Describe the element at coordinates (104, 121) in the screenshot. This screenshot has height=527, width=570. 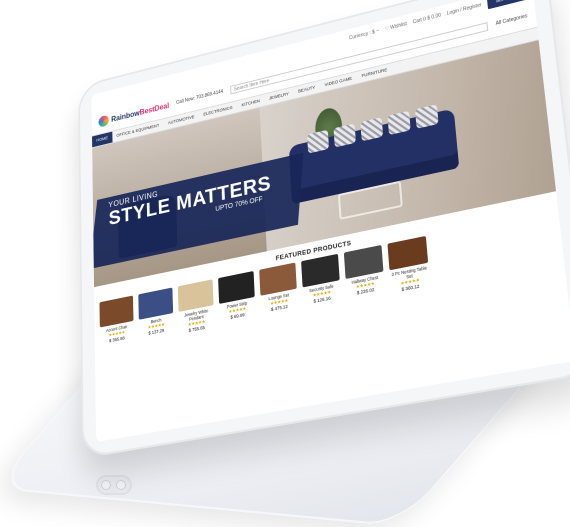
I see `logo-icon` at that location.